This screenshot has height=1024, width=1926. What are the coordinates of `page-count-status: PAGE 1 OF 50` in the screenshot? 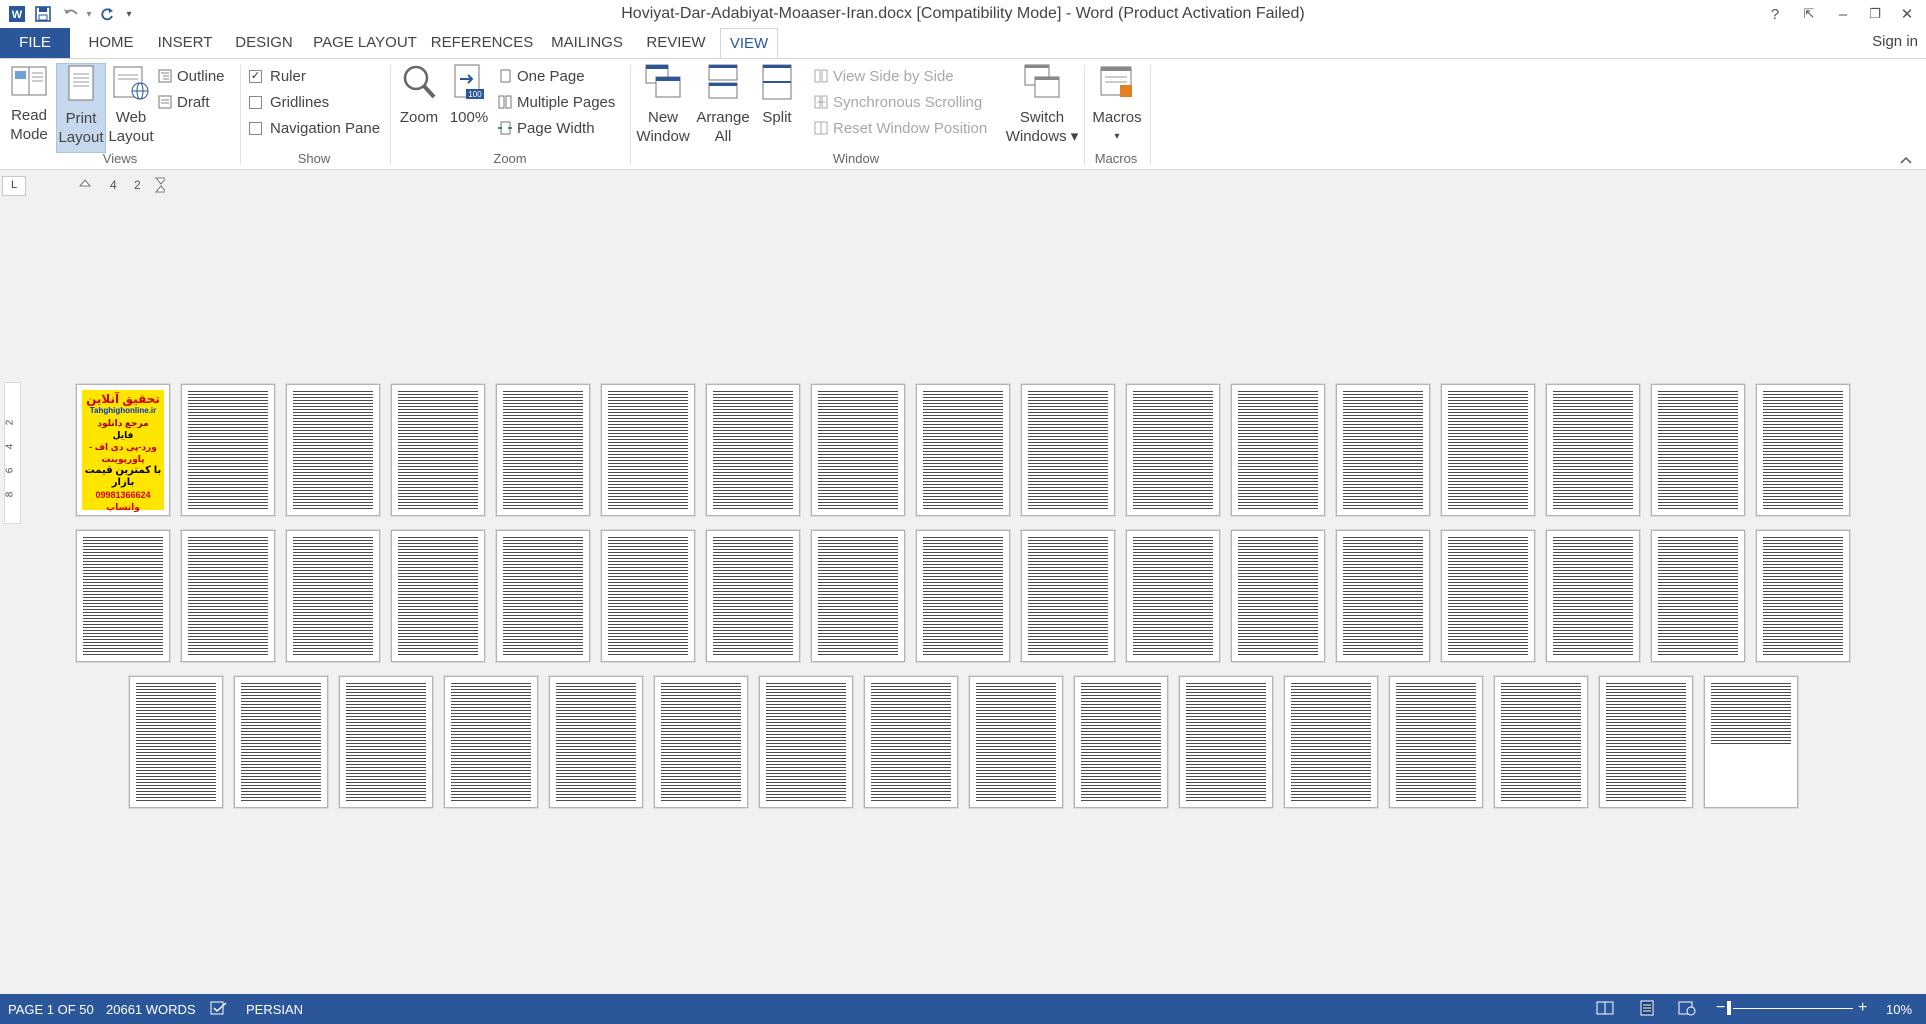 It's located at (51, 1009).